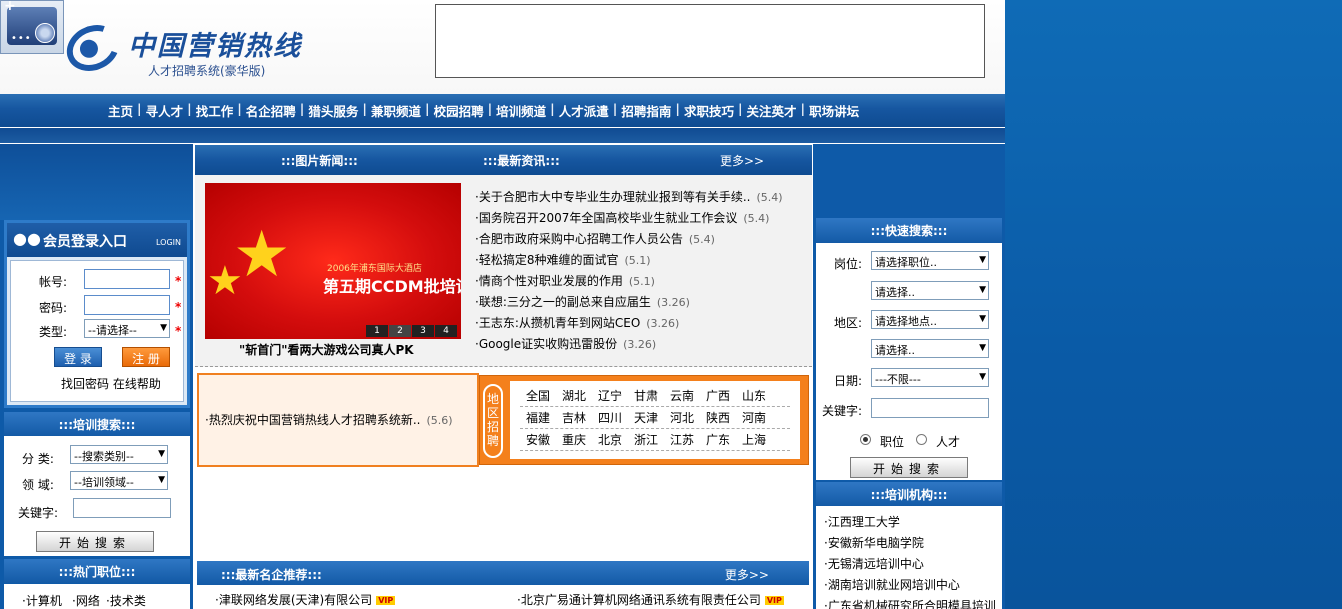  I want to click on region-link: 山东, so click(754, 395).